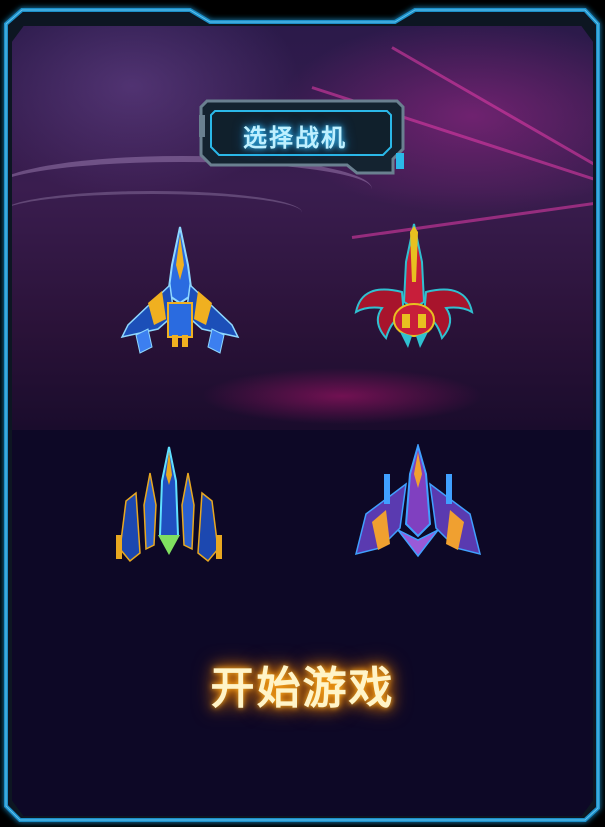 The image size is (605, 827). What do you see at coordinates (492, 107) in the screenshot?
I see `neon-stripe` at bounding box center [492, 107].